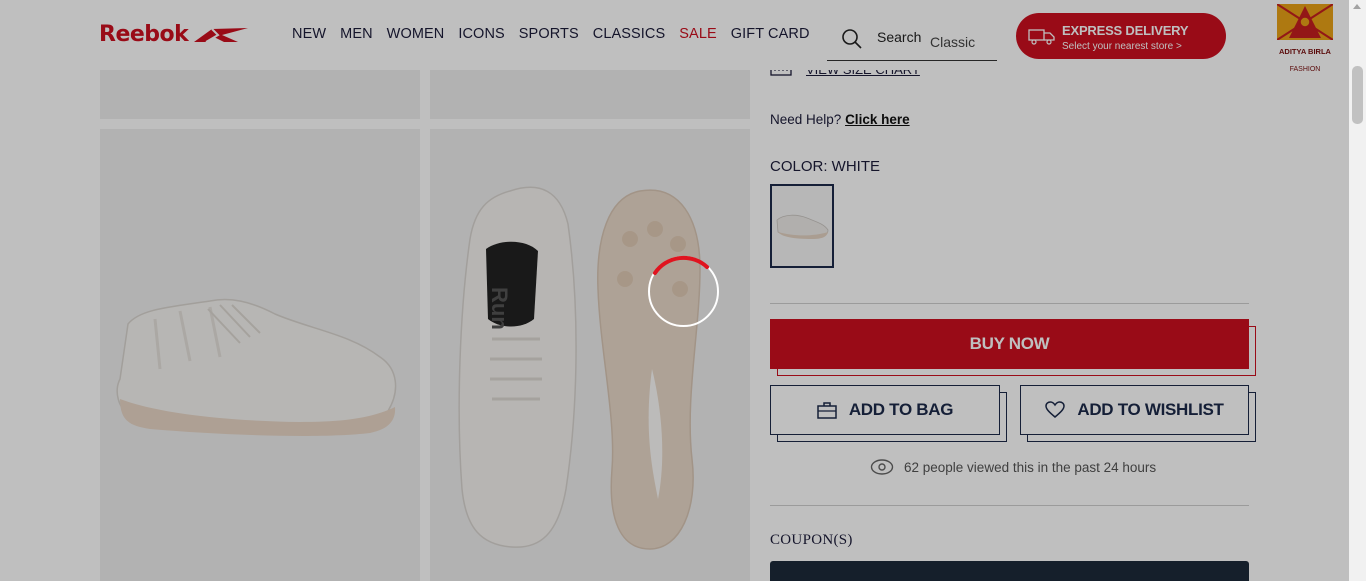  What do you see at coordinates (1357, 6) in the screenshot?
I see `scroll-up-arrow-icon` at bounding box center [1357, 6].